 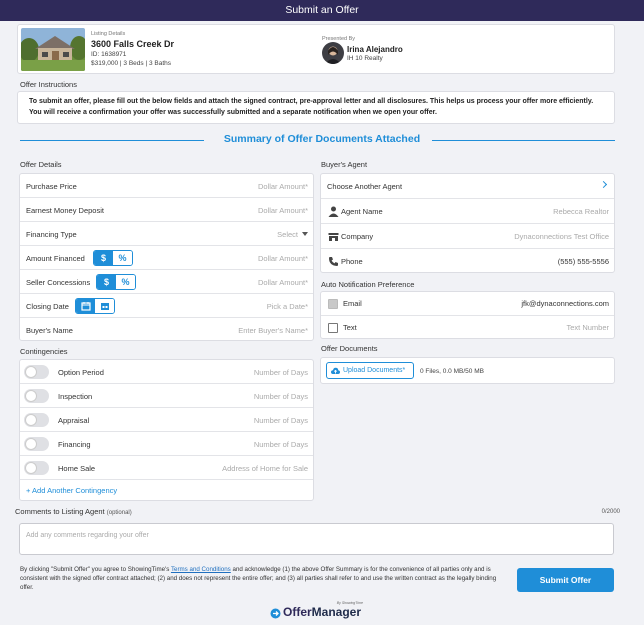 What do you see at coordinates (166, 372) in the screenshot?
I see `contingency-row: Option Period Number of Days` at bounding box center [166, 372].